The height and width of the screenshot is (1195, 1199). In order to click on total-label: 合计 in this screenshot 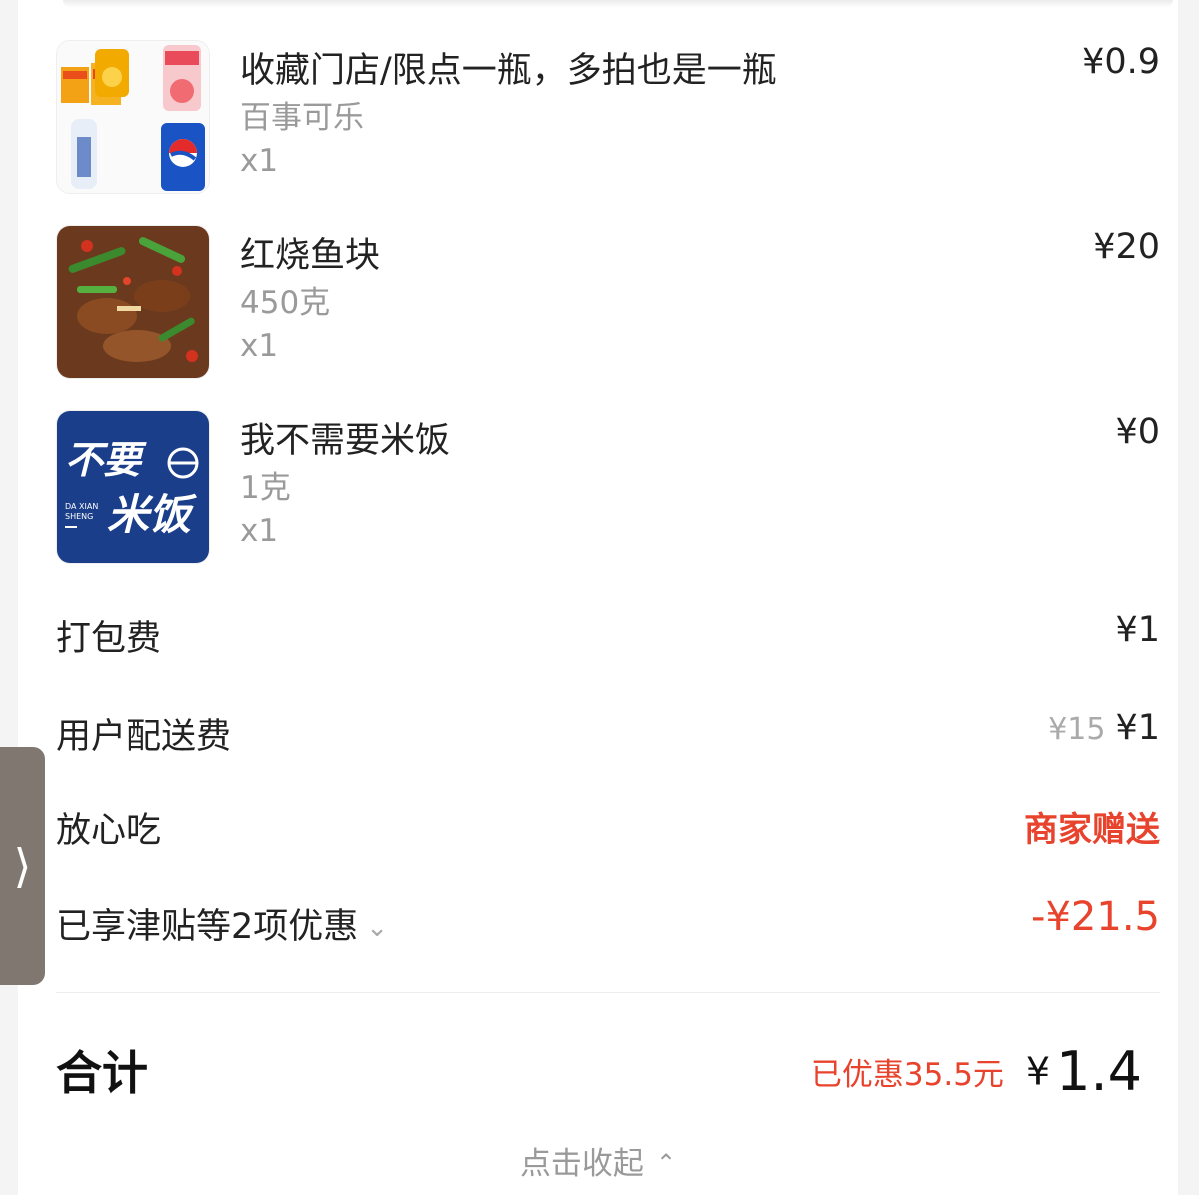, I will do `click(102, 1073)`.